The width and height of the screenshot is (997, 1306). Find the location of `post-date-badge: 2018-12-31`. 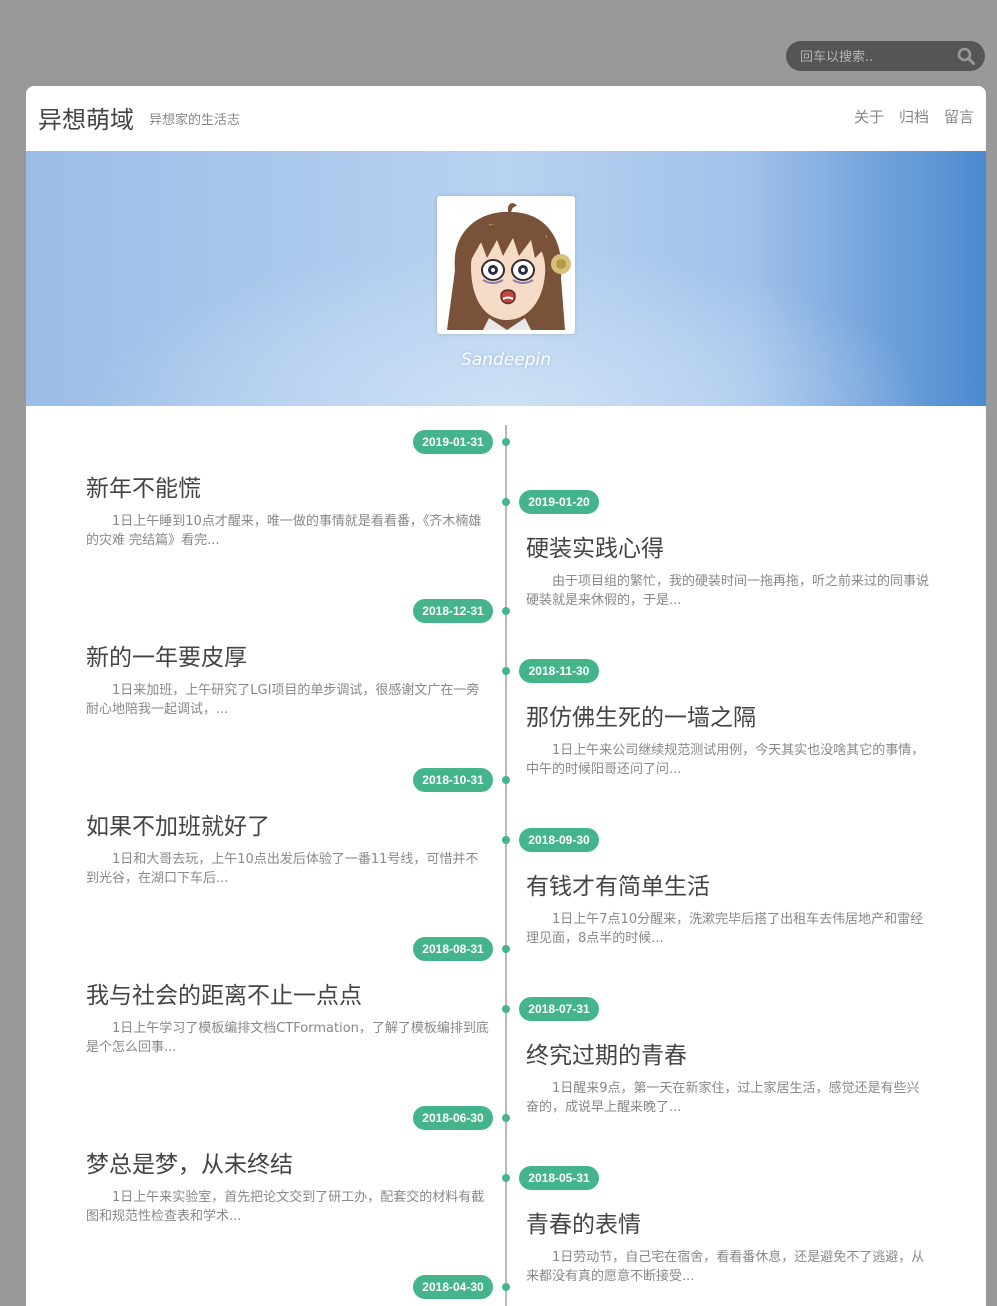

post-date-badge: 2018-12-31 is located at coordinates (453, 611).